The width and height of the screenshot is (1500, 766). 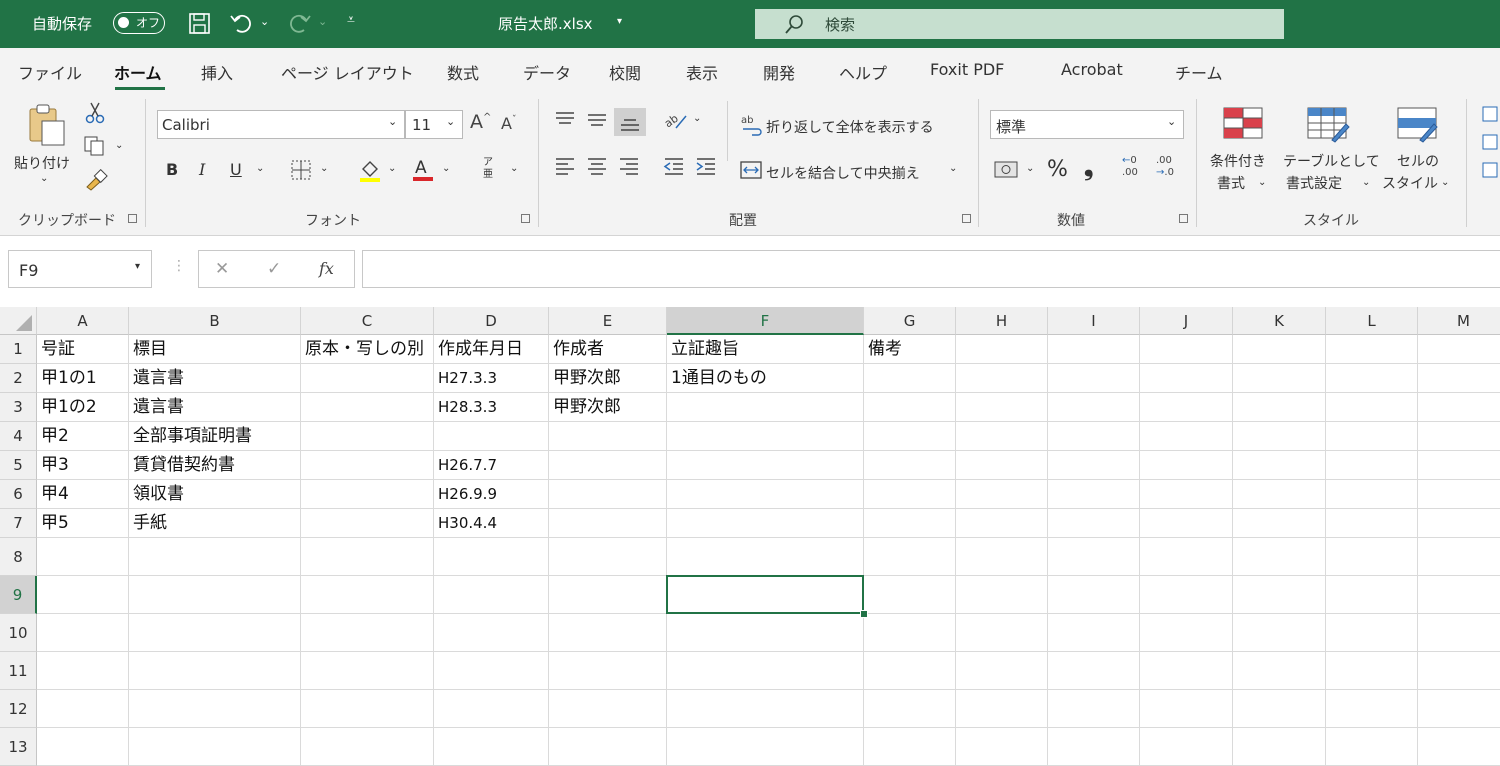 I want to click on copy-dropdown-icon: ⌄, so click(x=119, y=145).